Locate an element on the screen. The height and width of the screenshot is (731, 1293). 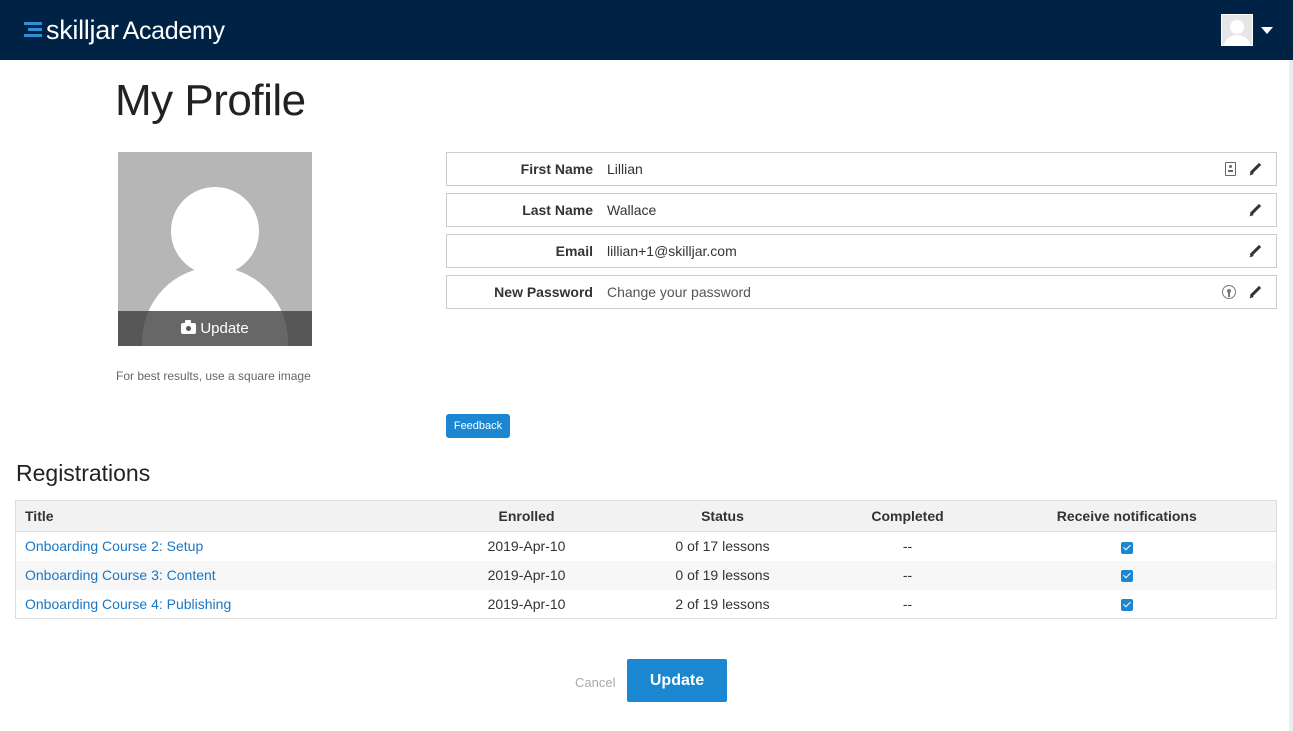
last-name-field: Last Name Wallace is located at coordinates (861, 210).